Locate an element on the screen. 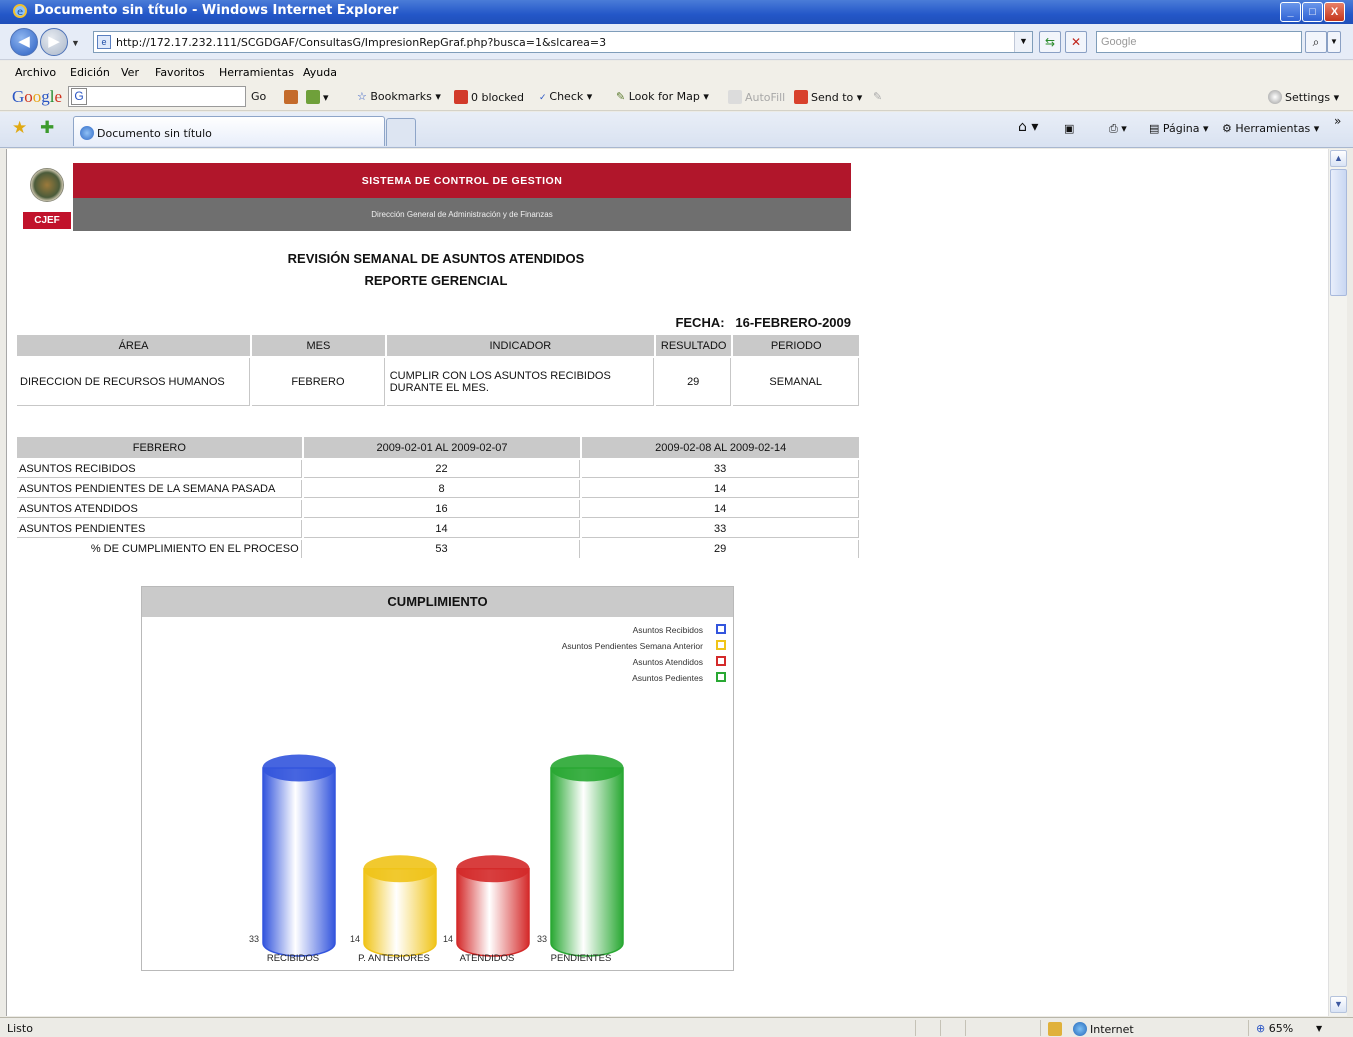 This screenshot has height=1037, width=1353. refresh-button: ⇆ is located at coordinates (1050, 42).